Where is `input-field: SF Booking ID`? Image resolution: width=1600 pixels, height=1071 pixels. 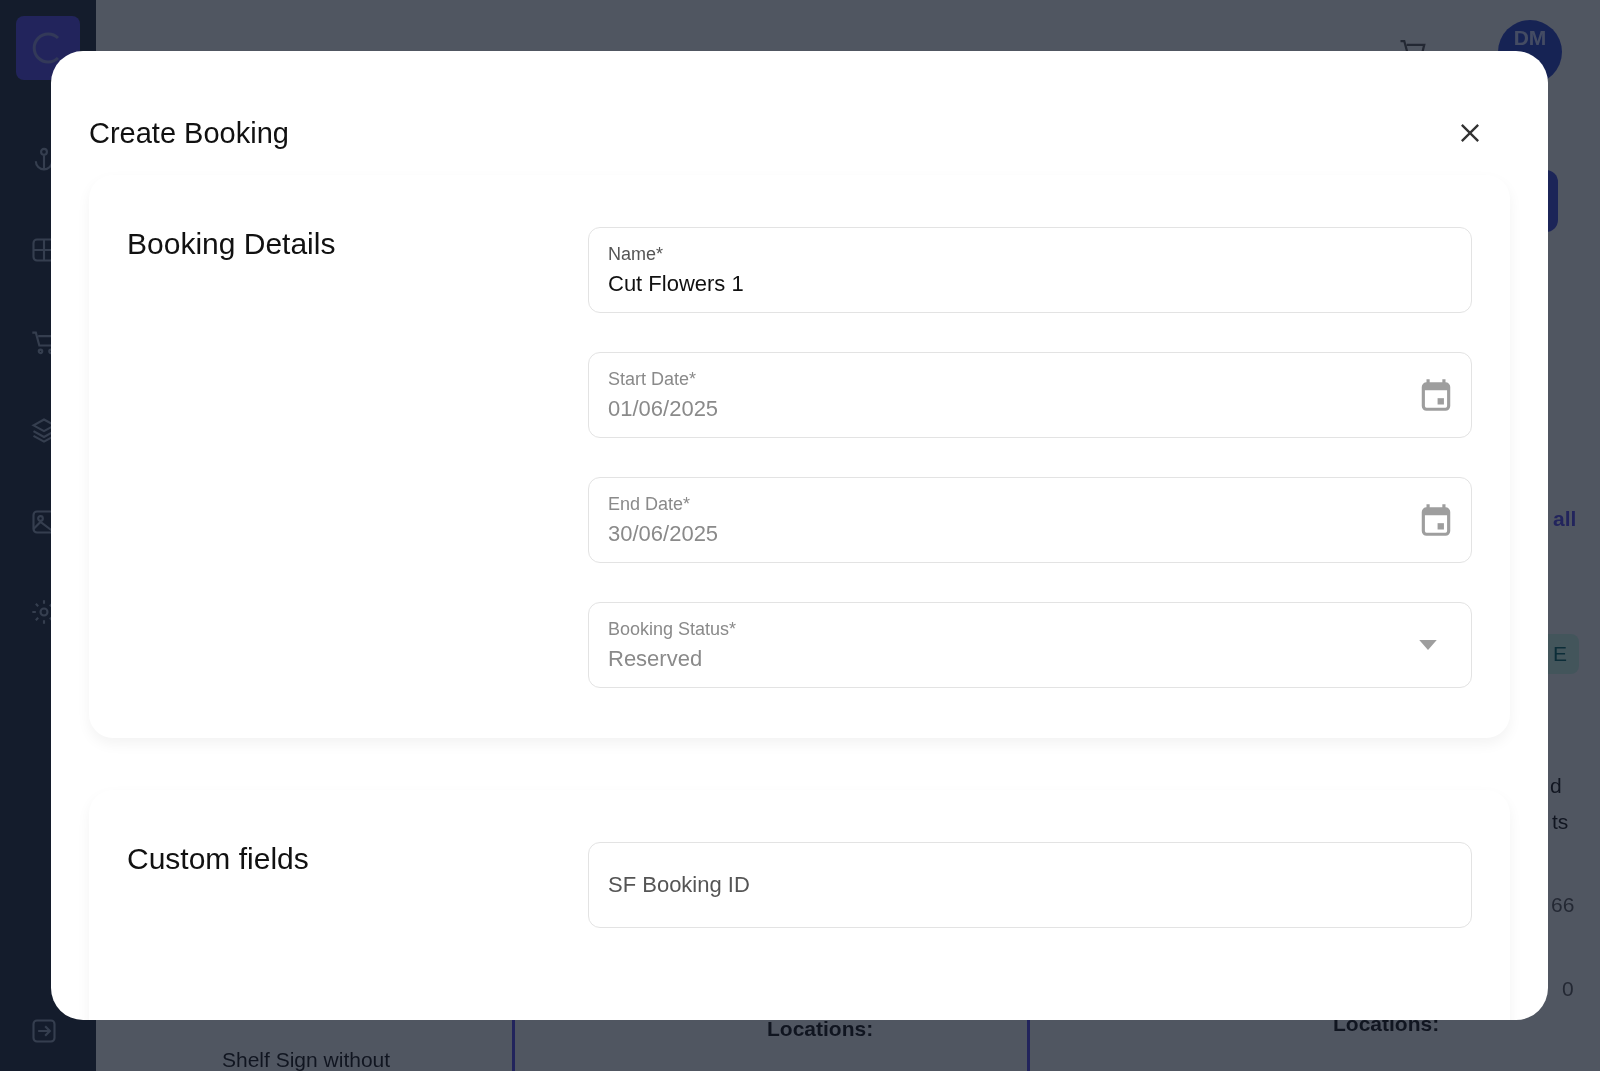 input-field: SF Booking ID is located at coordinates (1030, 885).